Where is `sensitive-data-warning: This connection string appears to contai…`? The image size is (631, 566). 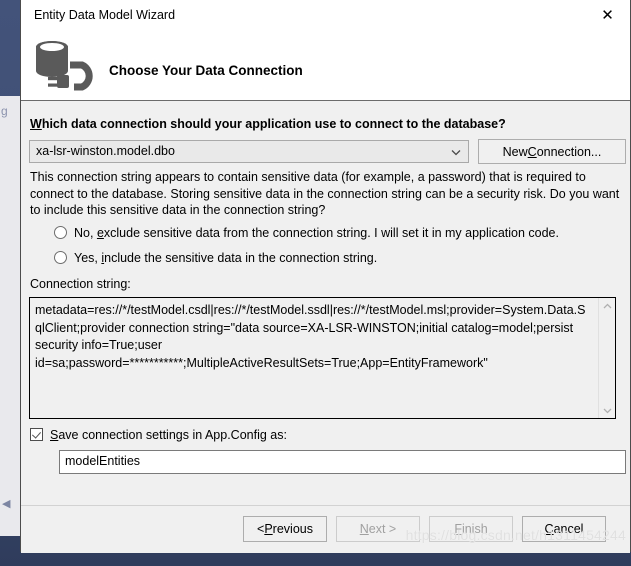
sensitive-data-warning: This connection string appears to contai… is located at coordinates (325, 194).